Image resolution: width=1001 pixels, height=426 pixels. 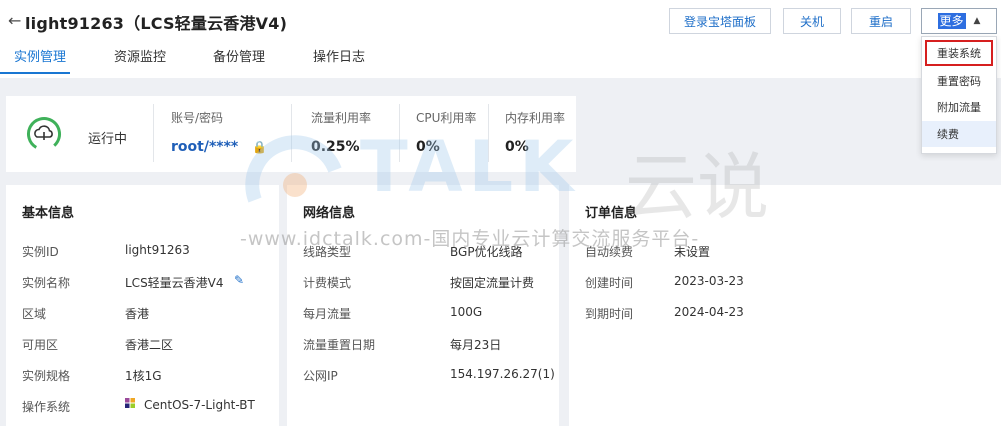 I want to click on tab-operation-log: 操作日志, so click(x=339, y=55).